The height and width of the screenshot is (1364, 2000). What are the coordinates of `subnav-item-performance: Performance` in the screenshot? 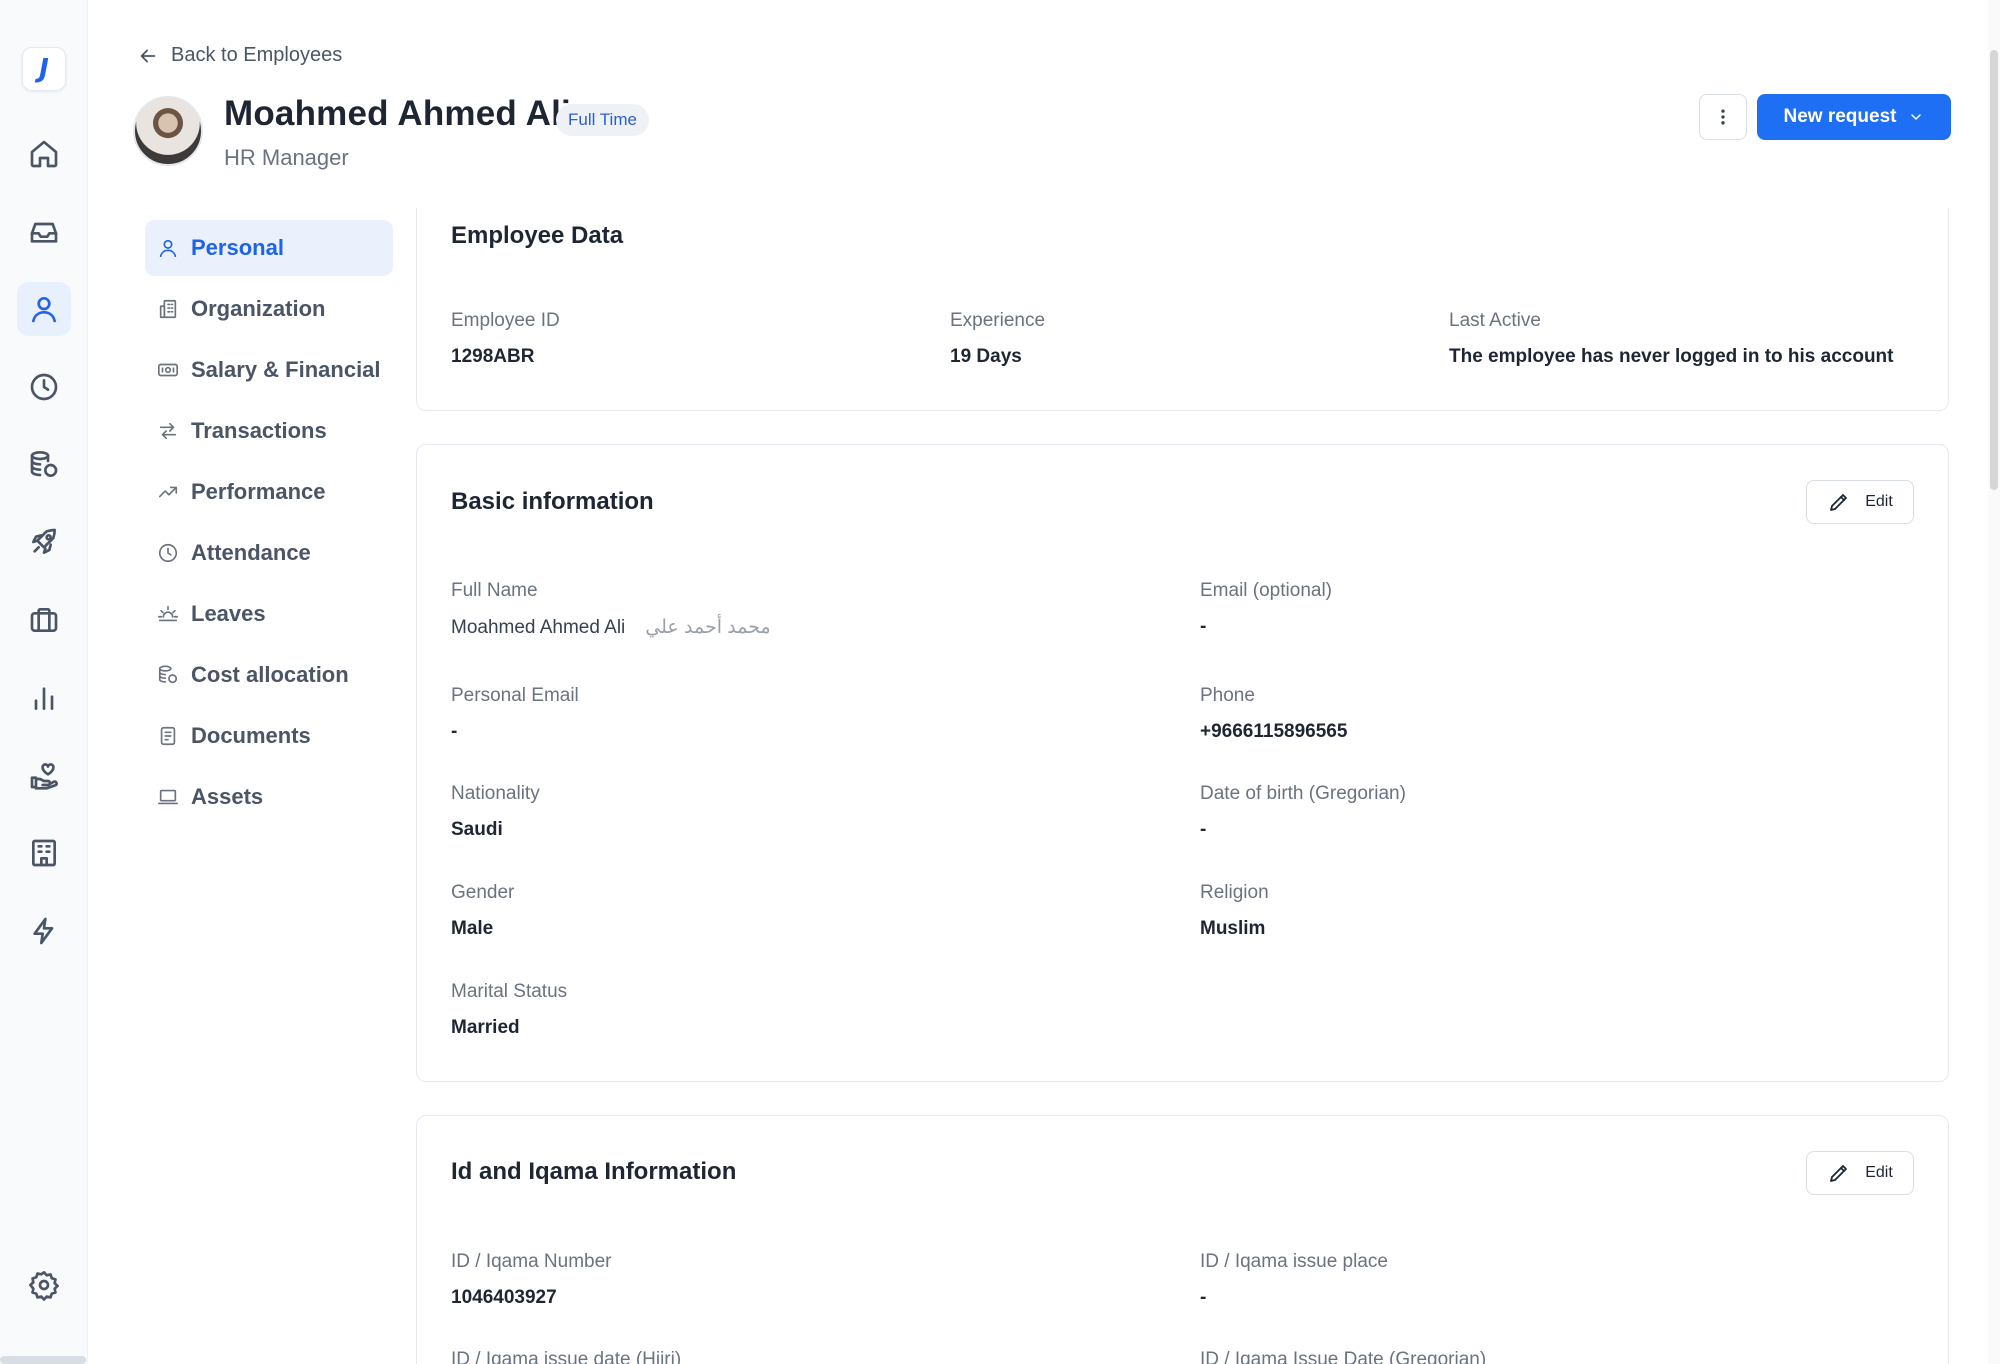 It's located at (269, 492).